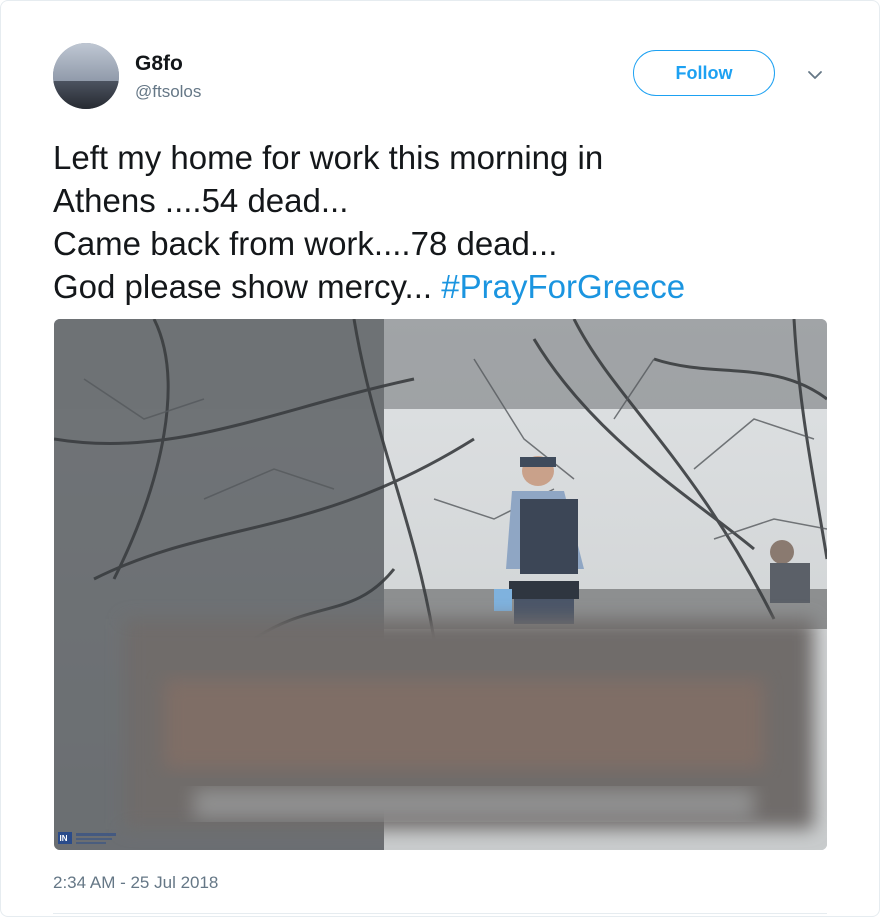  I want to click on user-handle: @ftsolos, so click(168, 92).